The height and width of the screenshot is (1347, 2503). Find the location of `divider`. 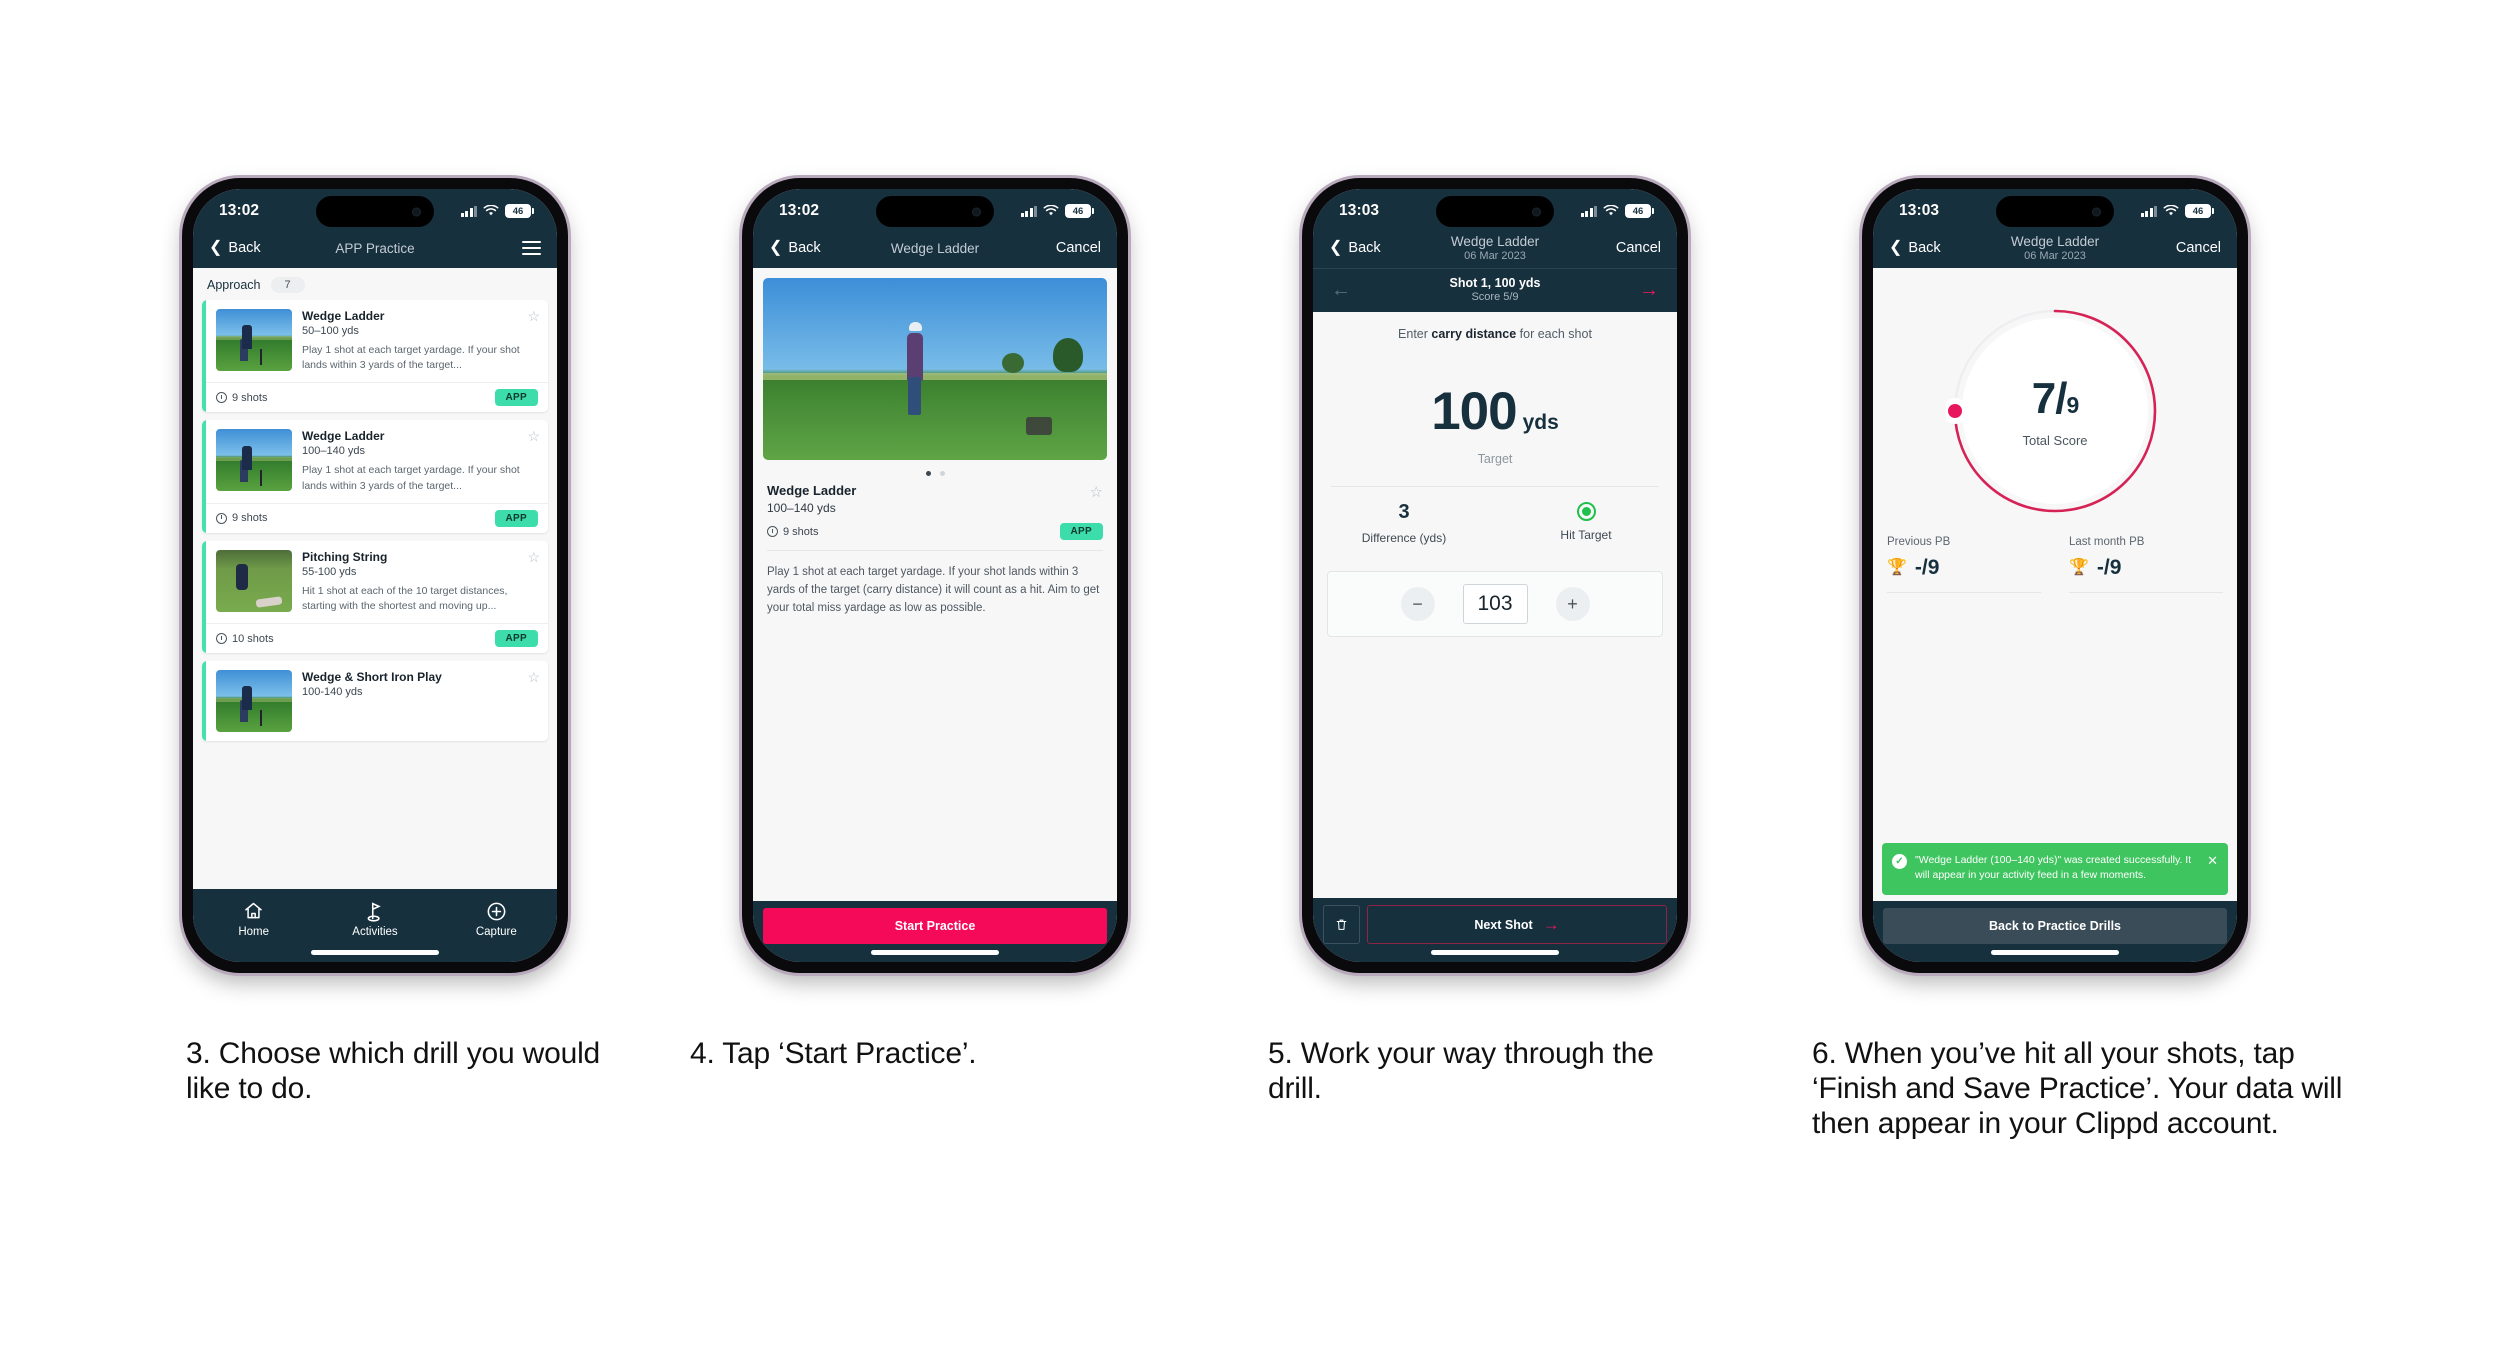

divider is located at coordinates (1964, 592).